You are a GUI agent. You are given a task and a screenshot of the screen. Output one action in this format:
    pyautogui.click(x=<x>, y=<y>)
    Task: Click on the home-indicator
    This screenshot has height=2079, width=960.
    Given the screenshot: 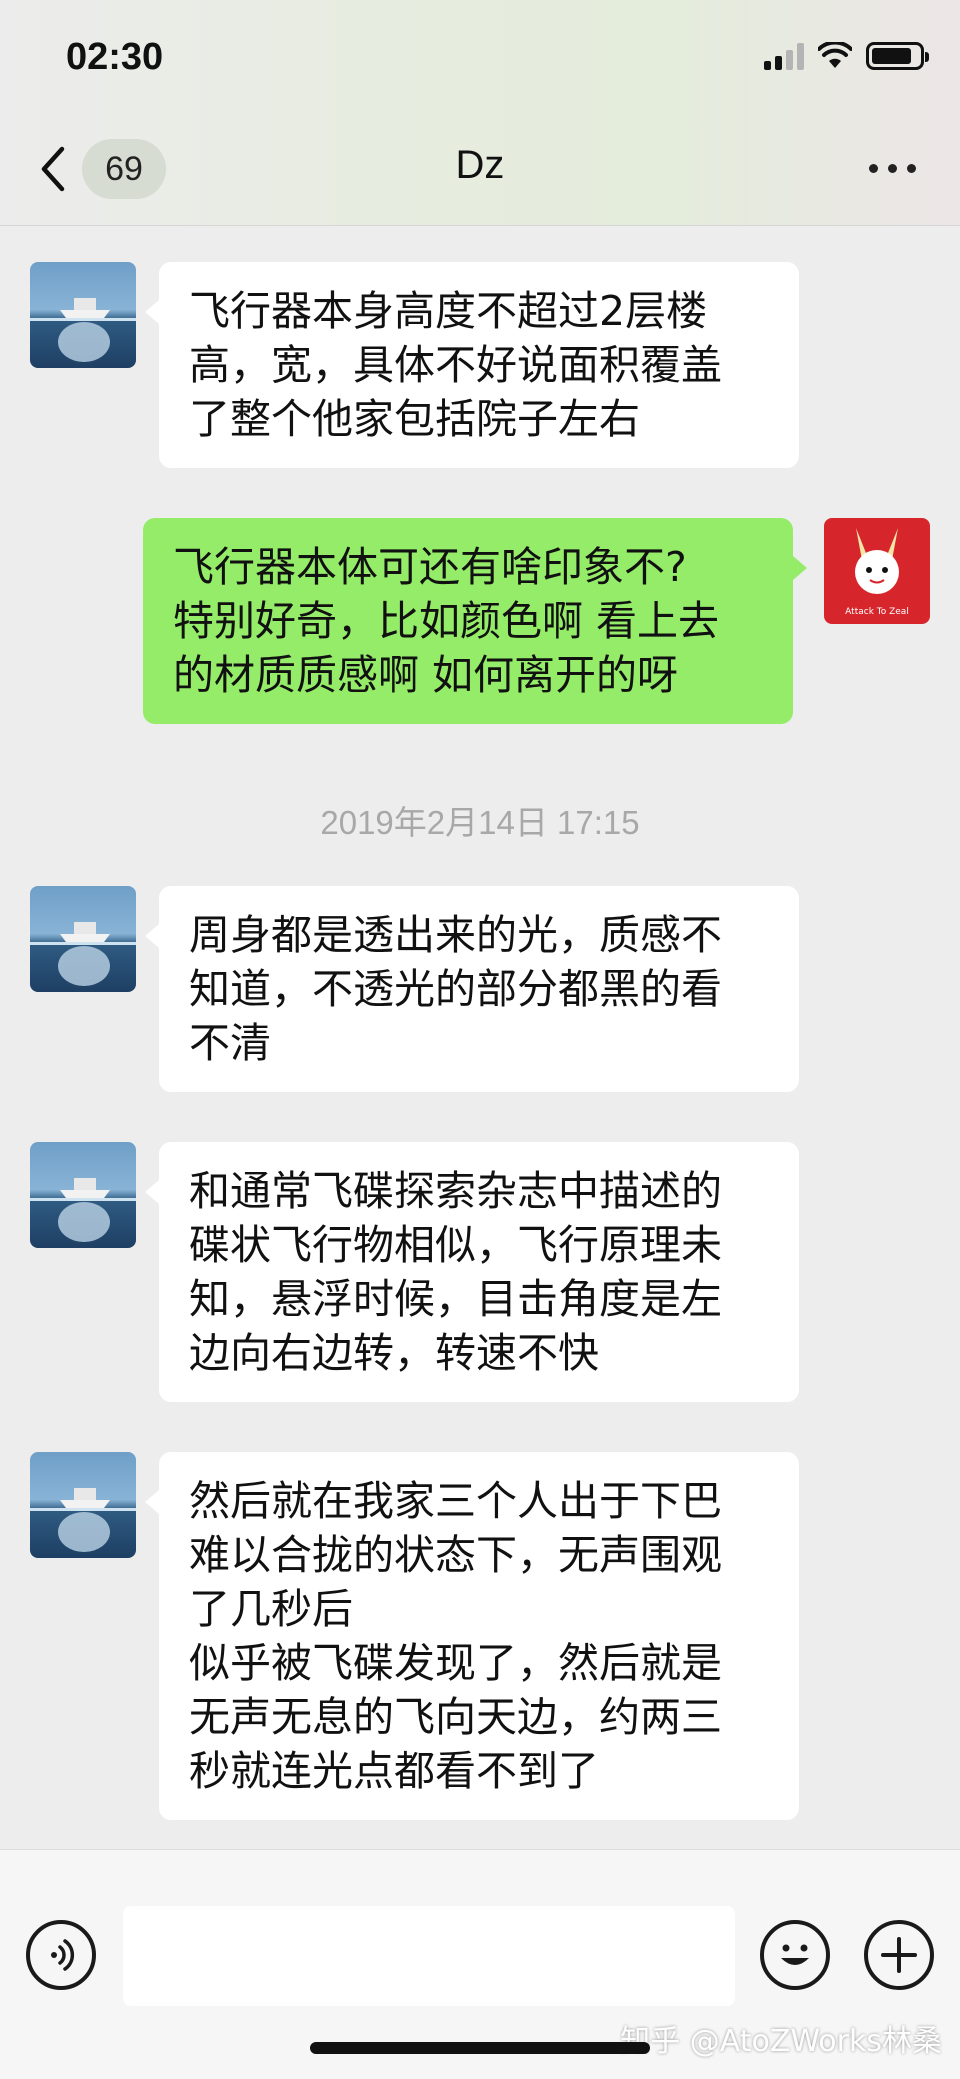 What is the action you would take?
    pyautogui.click(x=480, y=2048)
    